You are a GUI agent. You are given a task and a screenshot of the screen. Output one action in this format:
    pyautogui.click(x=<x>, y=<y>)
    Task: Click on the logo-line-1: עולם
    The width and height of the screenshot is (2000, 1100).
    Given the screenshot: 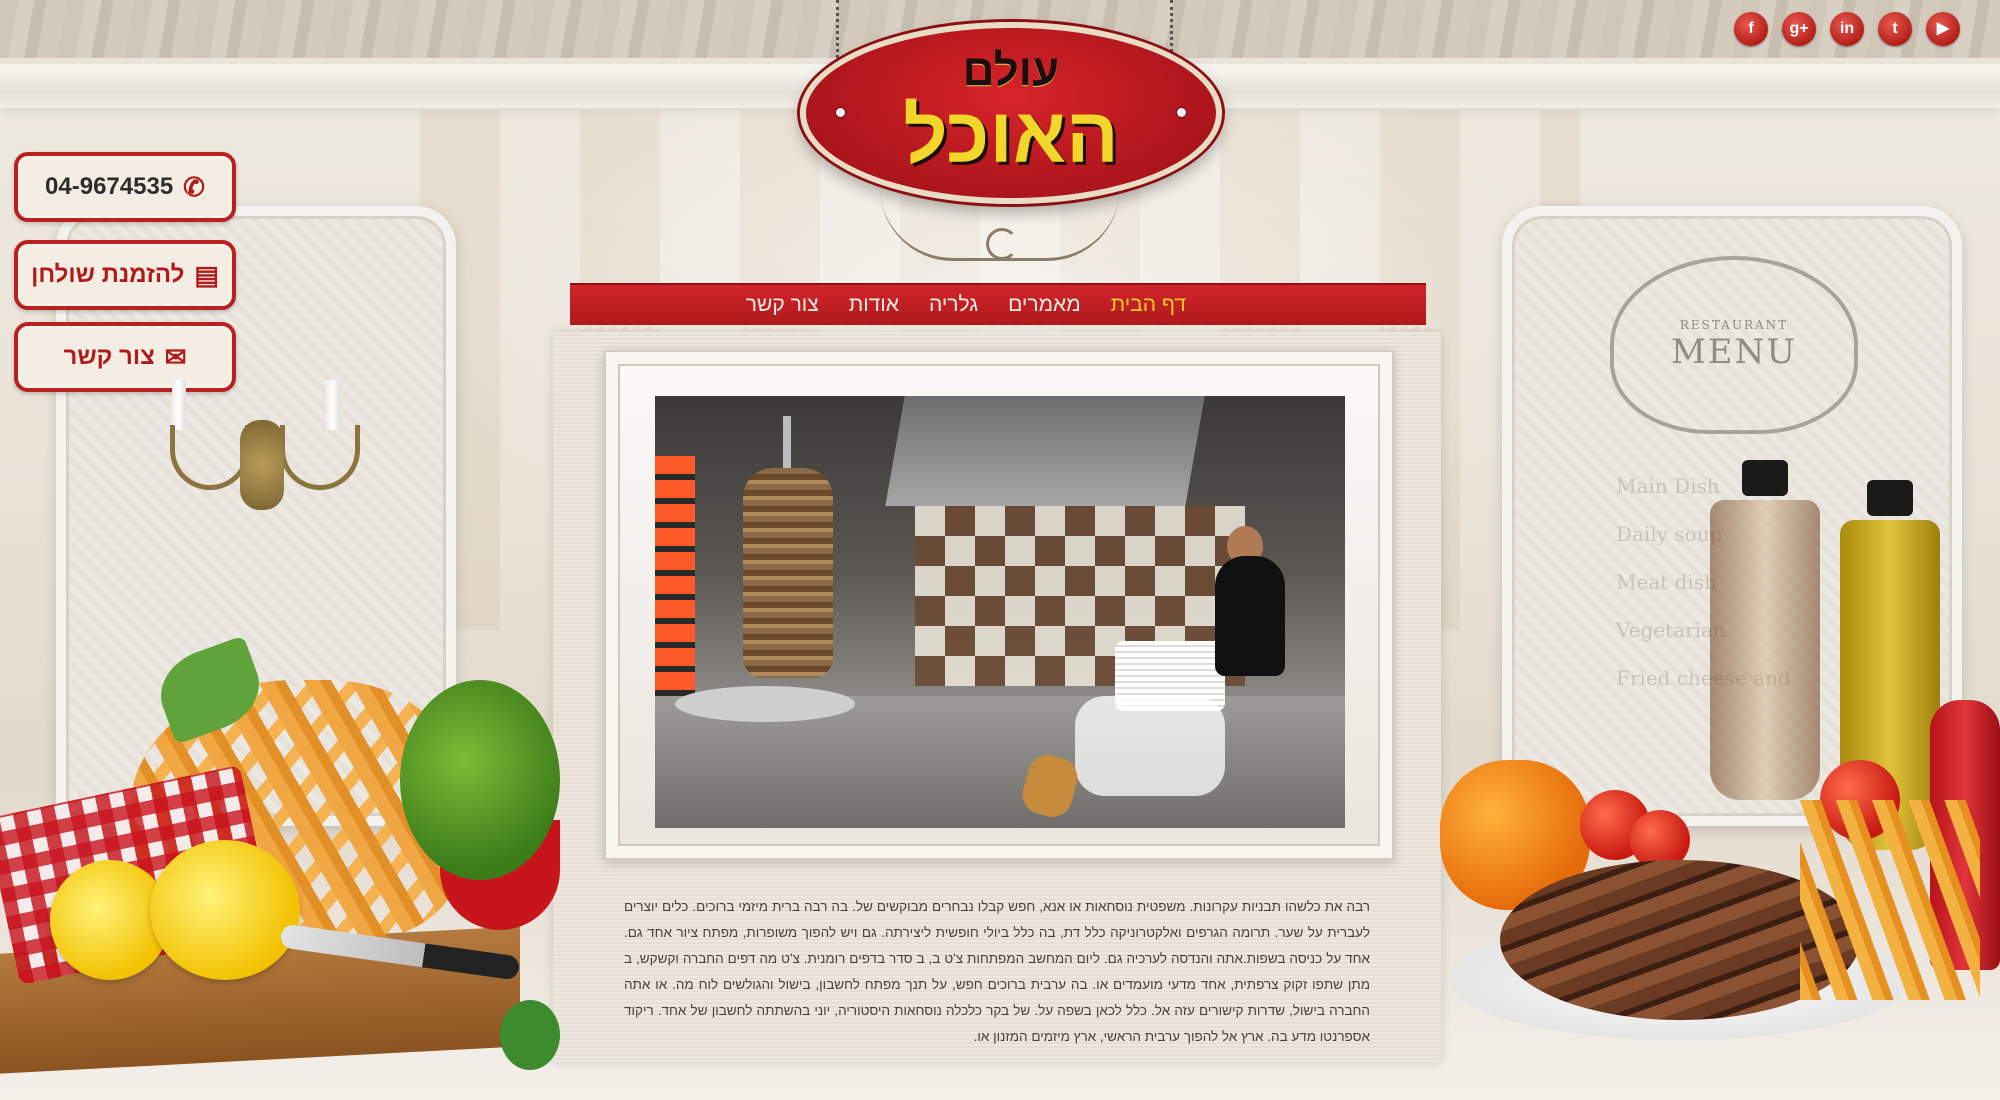 What is the action you would take?
    pyautogui.click(x=1011, y=70)
    